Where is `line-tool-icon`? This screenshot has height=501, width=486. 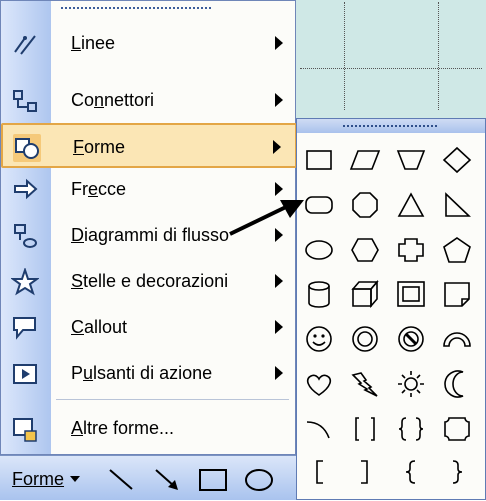
line-tool-icon is located at coordinates (121, 479).